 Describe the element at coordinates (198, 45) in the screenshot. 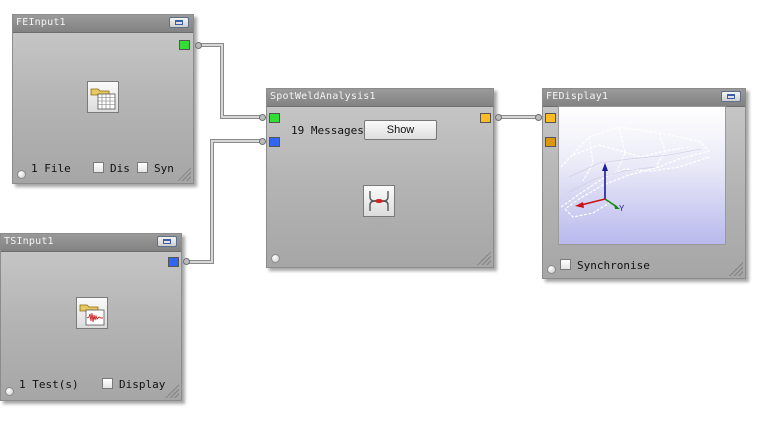

I see `fe-output-connector` at that location.